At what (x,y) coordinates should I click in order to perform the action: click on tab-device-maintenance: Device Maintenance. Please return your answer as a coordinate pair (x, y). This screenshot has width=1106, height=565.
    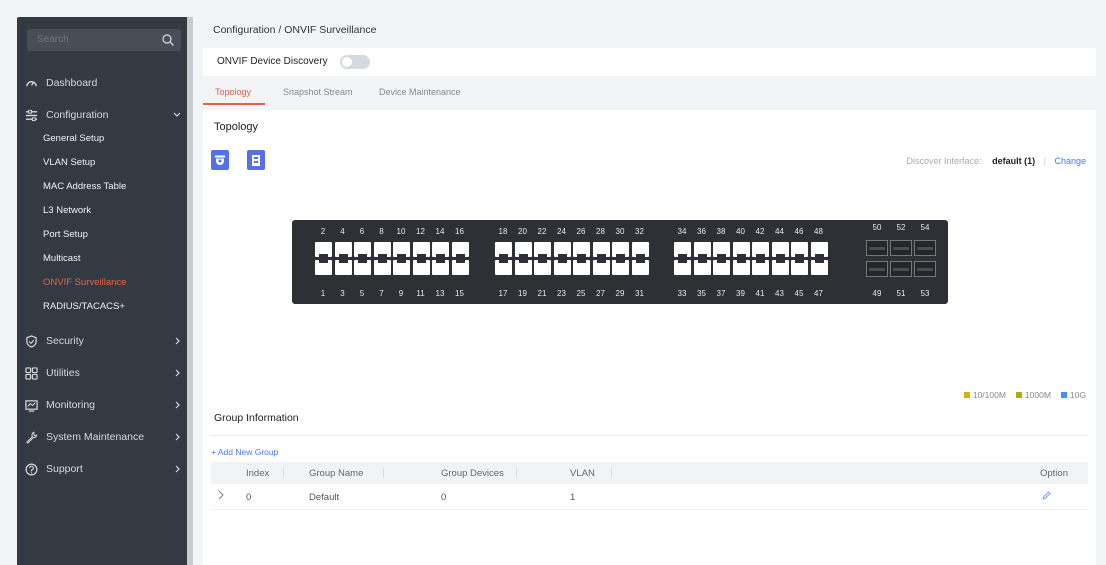
    Looking at the image, I should click on (420, 92).